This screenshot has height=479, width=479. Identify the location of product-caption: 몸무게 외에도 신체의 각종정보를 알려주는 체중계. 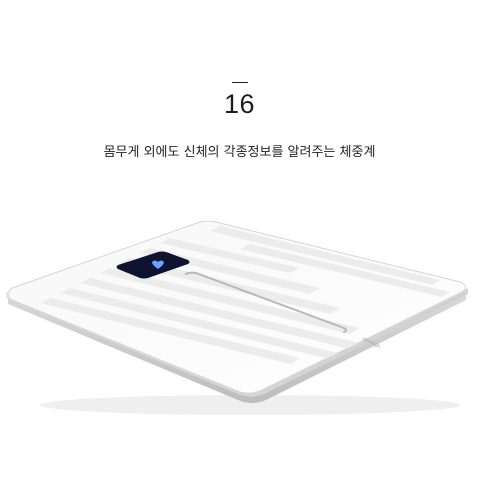
(239, 152).